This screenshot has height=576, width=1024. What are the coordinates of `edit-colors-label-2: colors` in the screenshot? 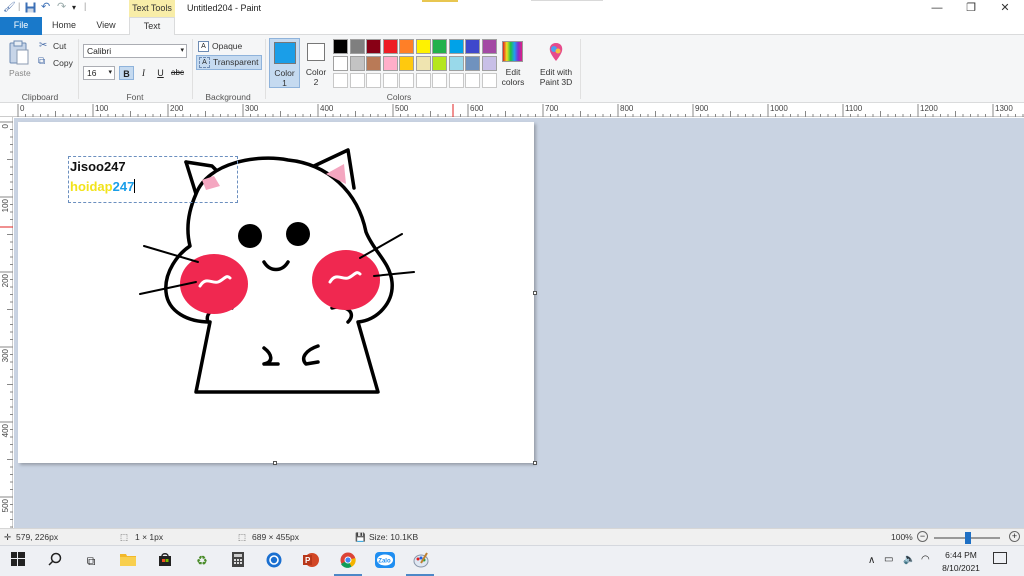 It's located at (513, 82).